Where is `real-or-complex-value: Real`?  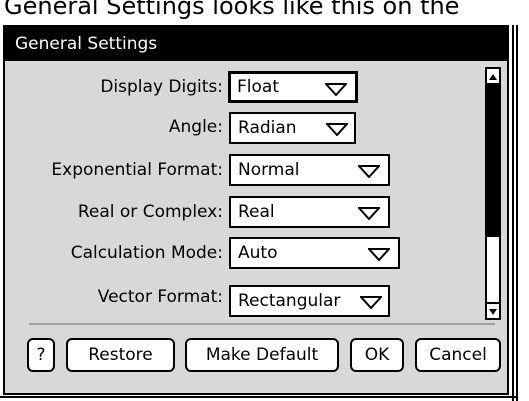 real-or-complex-value: Real is located at coordinates (256, 212).